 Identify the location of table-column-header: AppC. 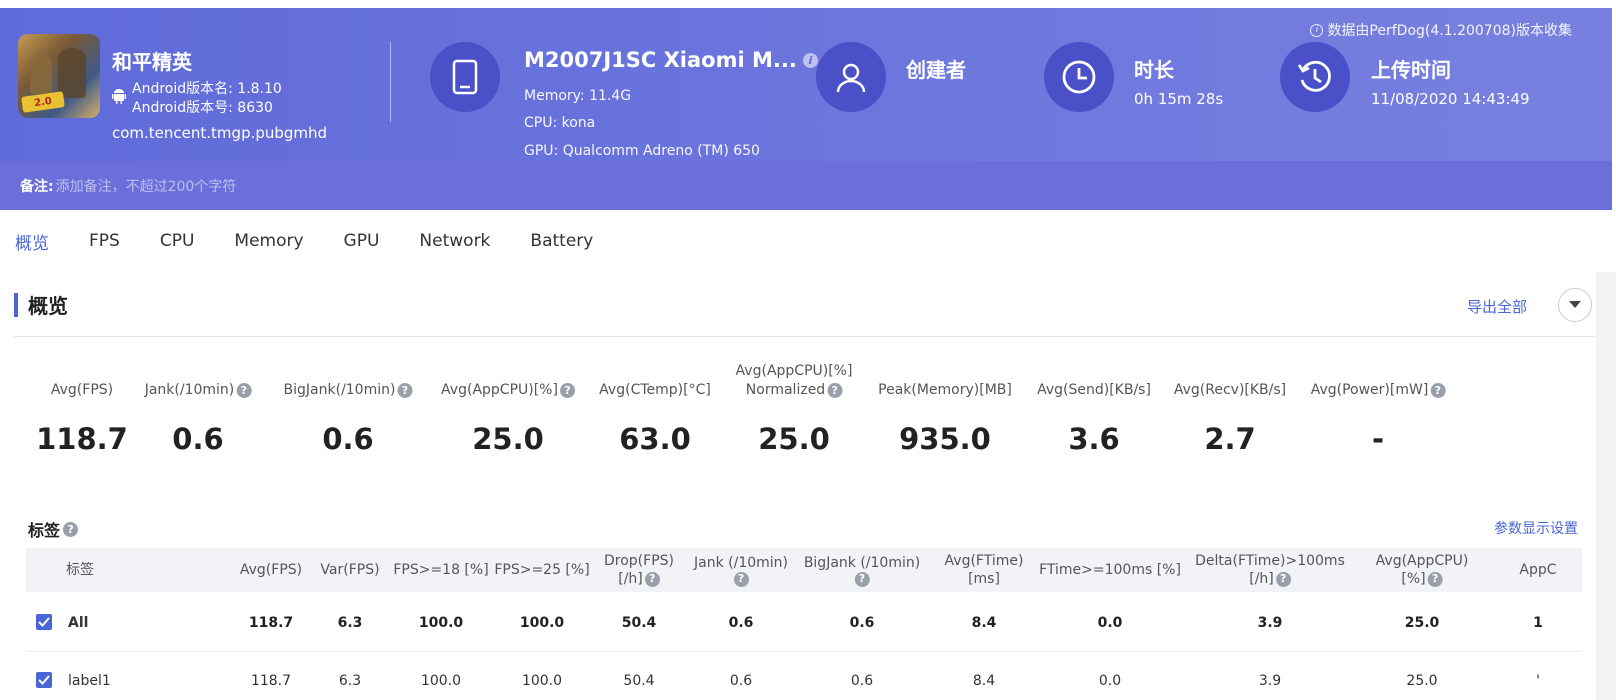
(1537, 570).